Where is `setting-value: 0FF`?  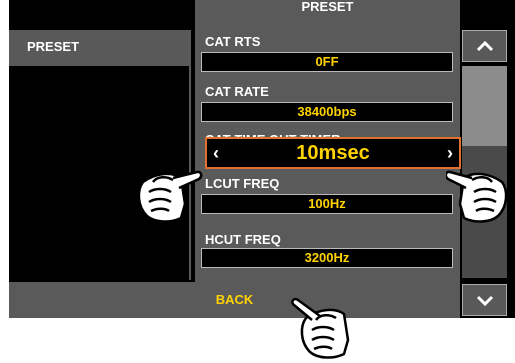 setting-value: 0FF is located at coordinates (327, 62).